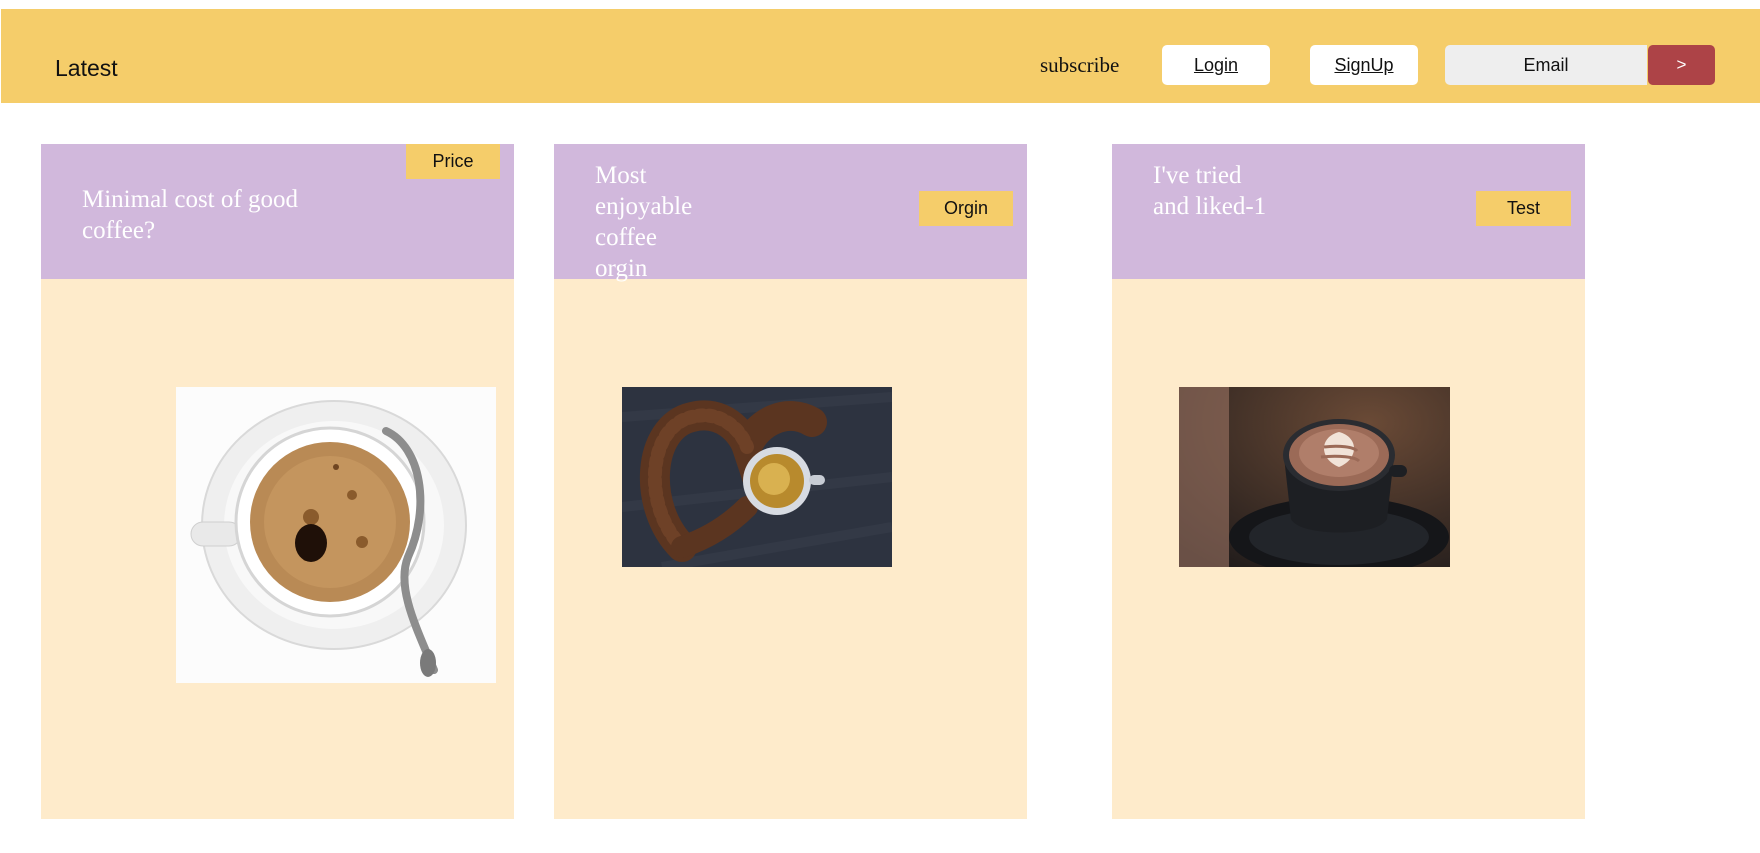 The width and height of the screenshot is (1760, 853). What do you see at coordinates (1348, 211) in the screenshot?
I see `card-header: I've tried and liked-1 Test` at bounding box center [1348, 211].